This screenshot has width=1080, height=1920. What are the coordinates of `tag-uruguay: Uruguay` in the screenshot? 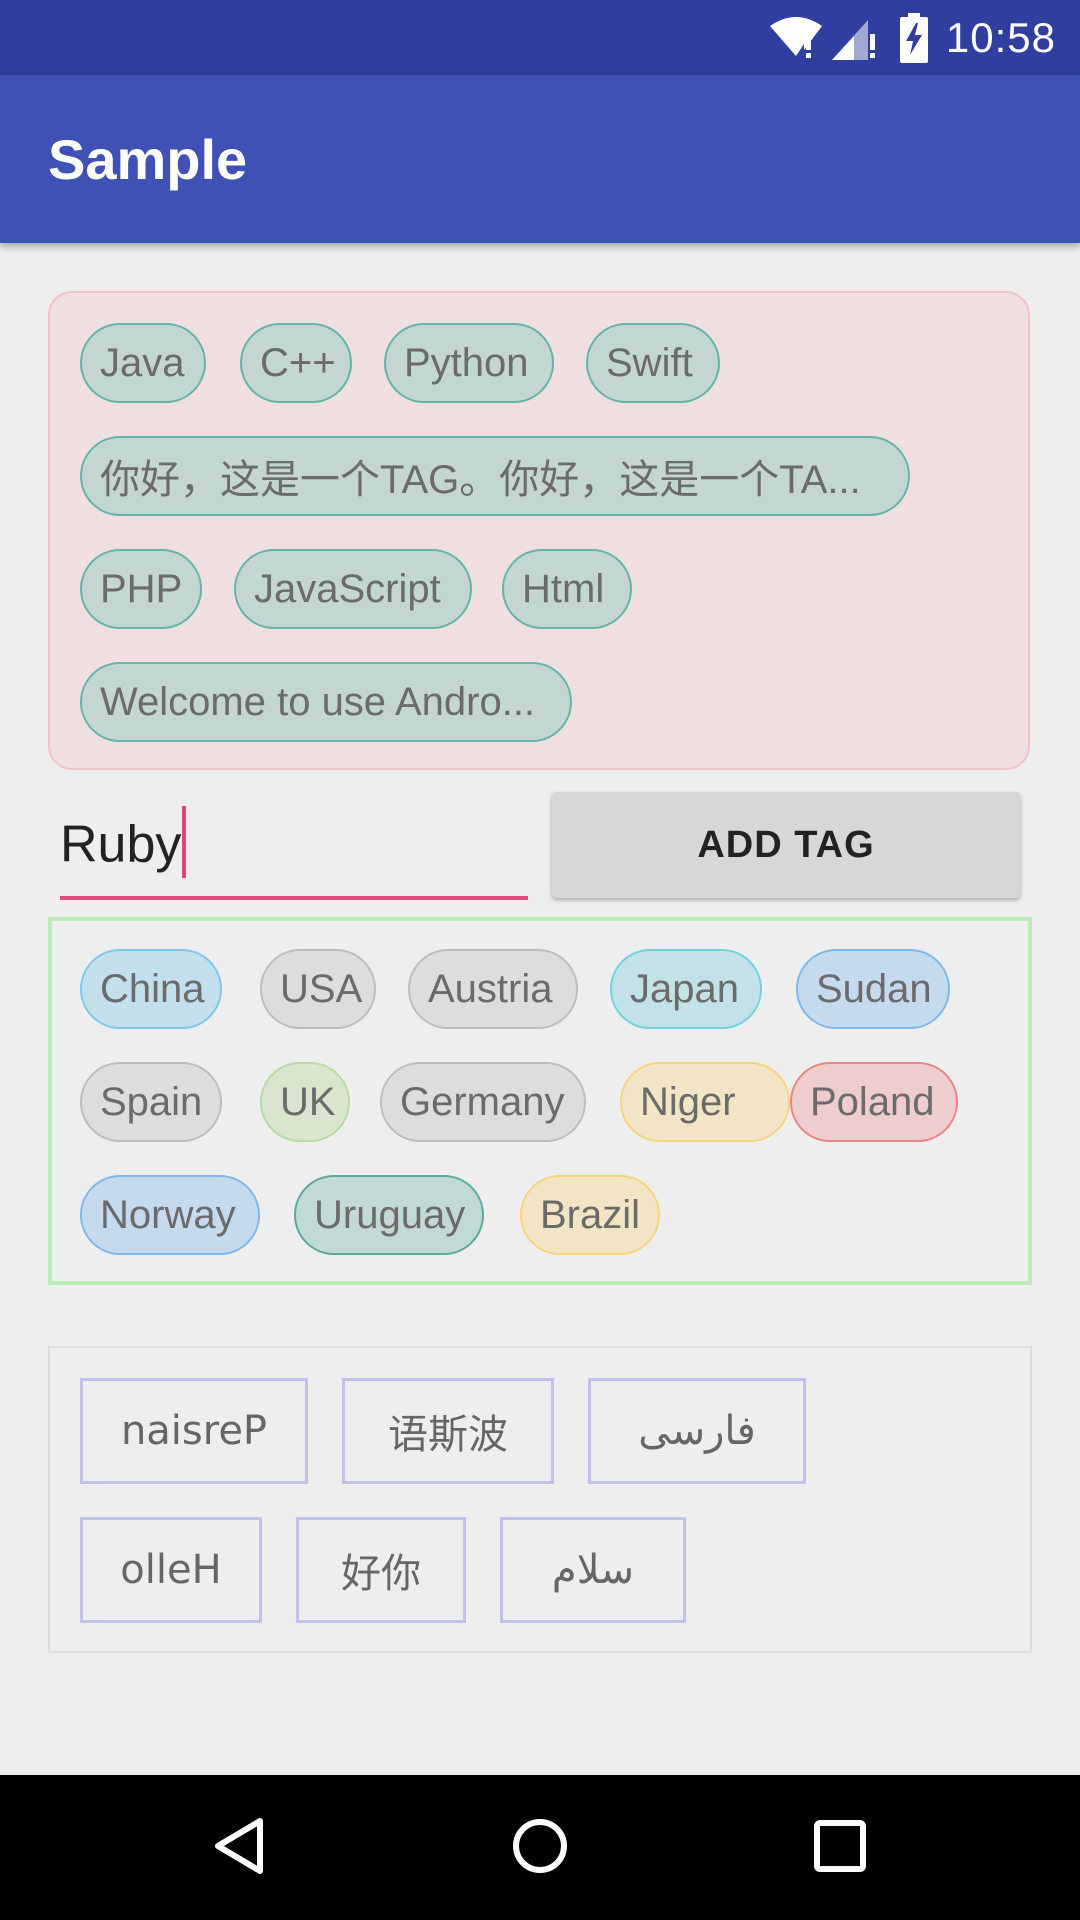 It's located at (389, 1215).